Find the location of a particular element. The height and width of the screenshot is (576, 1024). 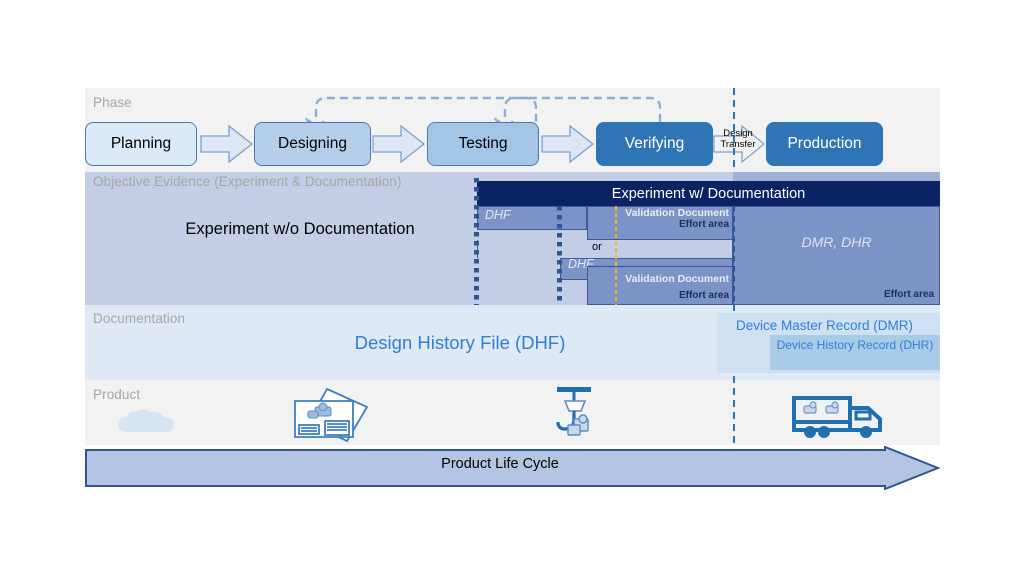

phase-box-production: Production is located at coordinates (824, 144).